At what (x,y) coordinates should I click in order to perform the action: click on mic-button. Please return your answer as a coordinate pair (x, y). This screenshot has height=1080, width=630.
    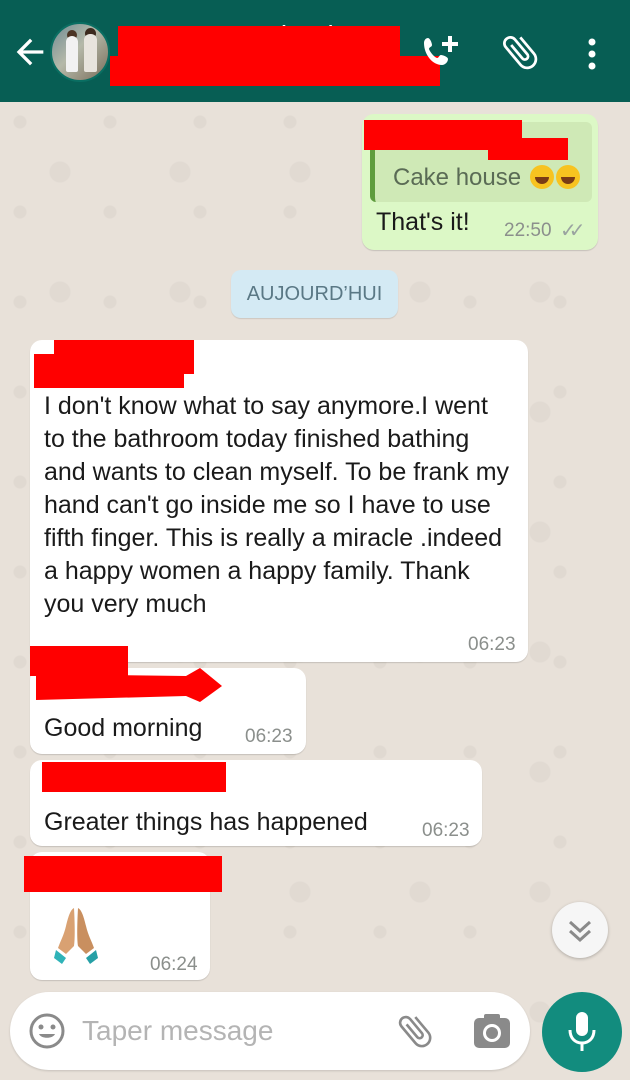
    Looking at the image, I should click on (582, 1032).